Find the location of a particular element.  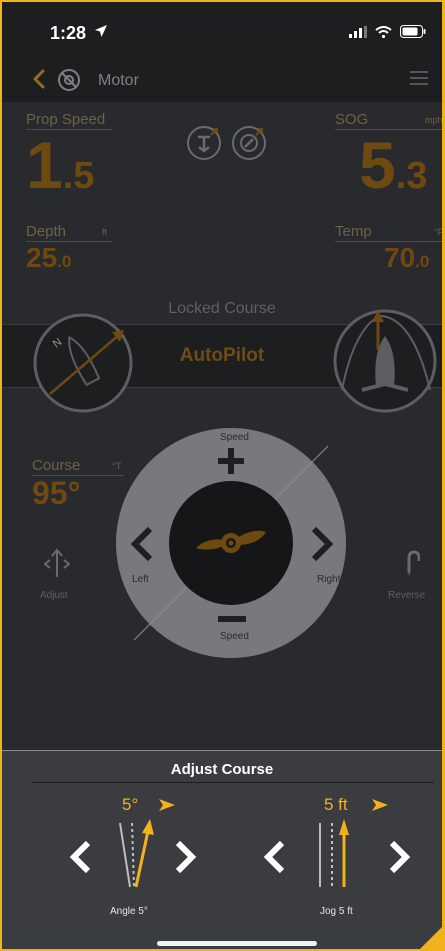

jog-arrow-icon is located at coordinates (380, 807).